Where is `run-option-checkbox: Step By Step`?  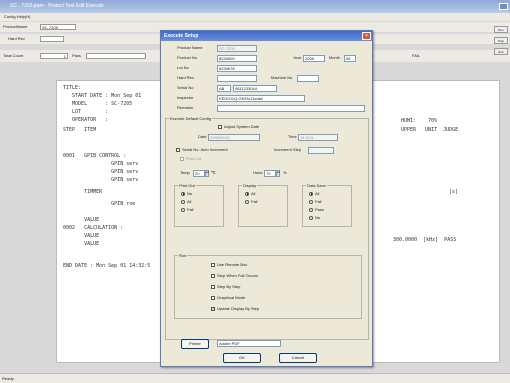
run-option-checkbox: Step By Step is located at coordinates (225, 287).